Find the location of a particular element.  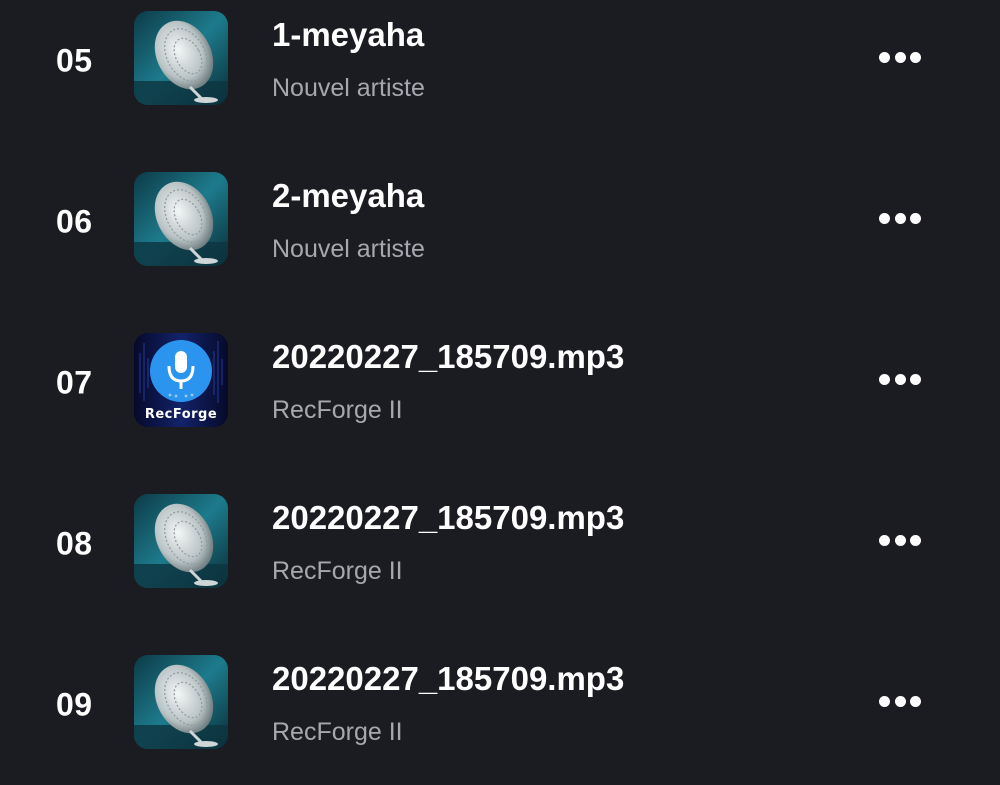

recforge-logo-text: RecForge is located at coordinates (181, 414).